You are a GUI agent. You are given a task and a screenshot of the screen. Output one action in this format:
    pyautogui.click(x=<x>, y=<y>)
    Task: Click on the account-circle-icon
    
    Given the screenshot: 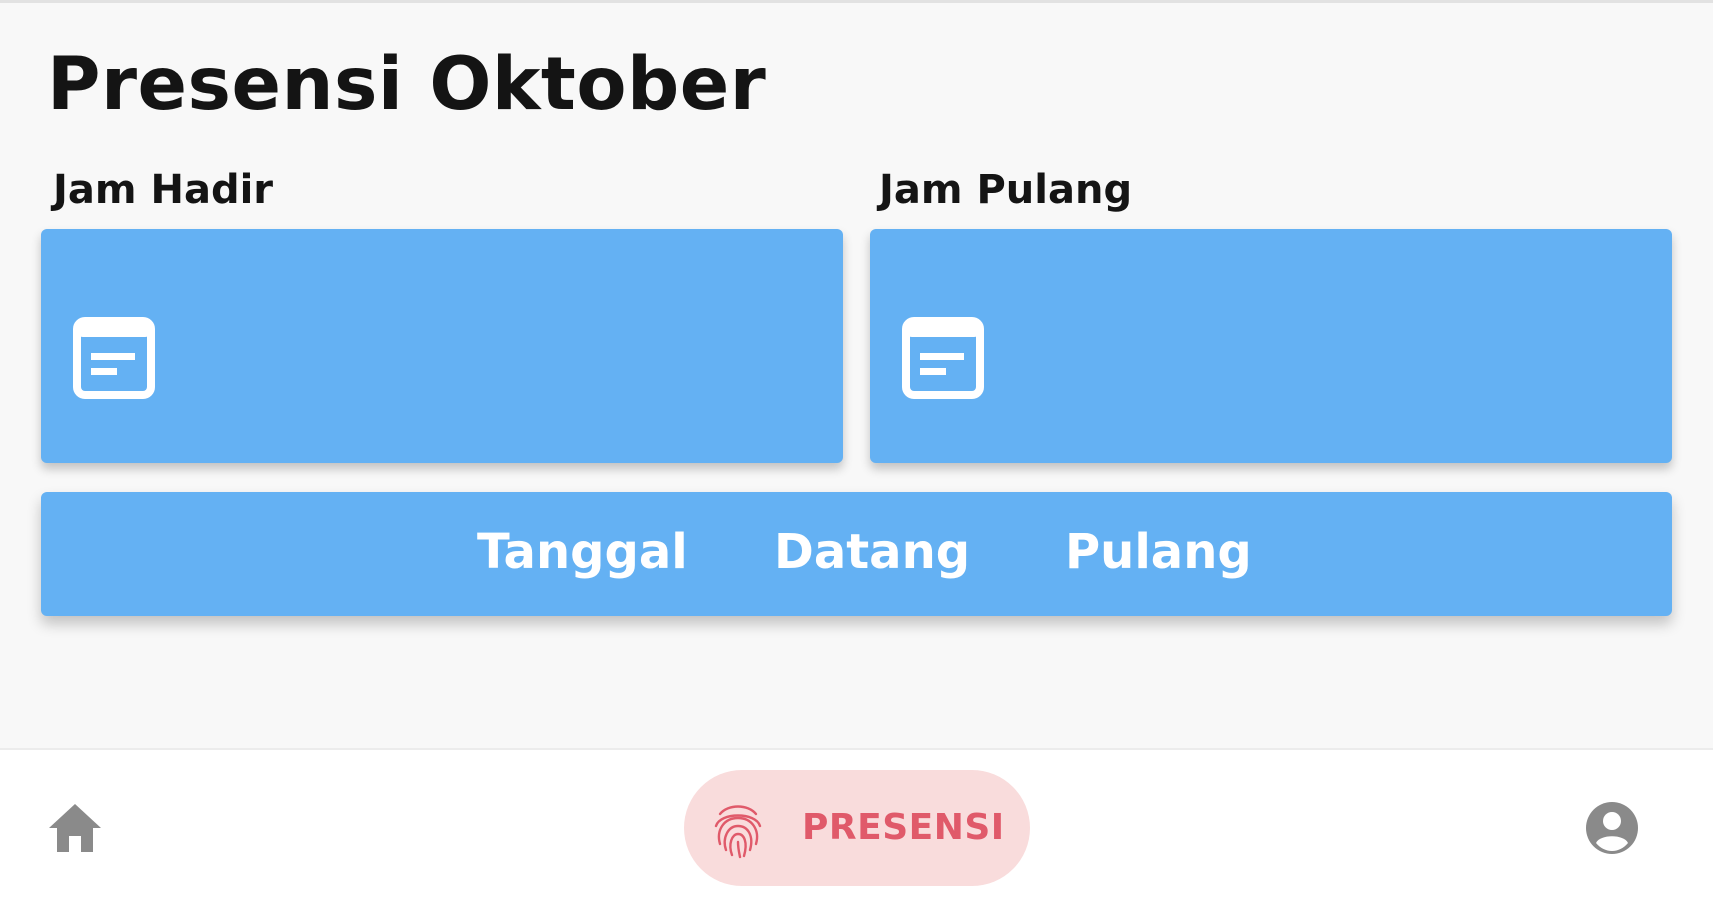 What is the action you would take?
    pyautogui.click(x=1612, y=828)
    